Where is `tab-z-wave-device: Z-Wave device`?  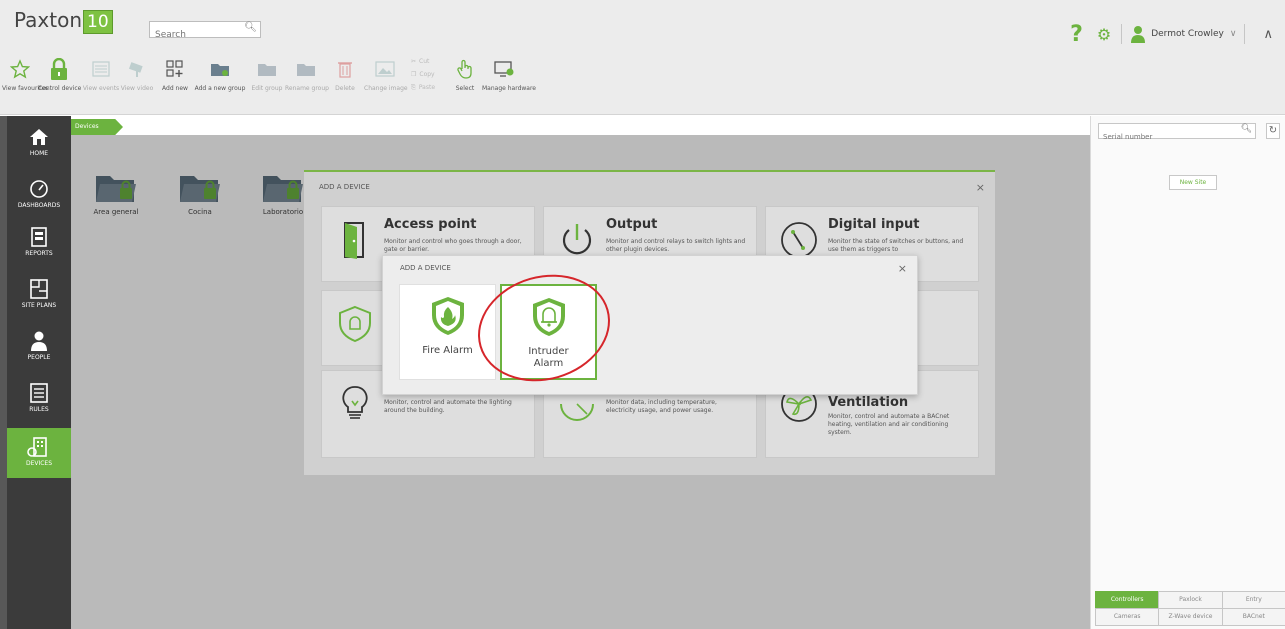 tab-z-wave-device: Z-Wave device is located at coordinates (1190, 617).